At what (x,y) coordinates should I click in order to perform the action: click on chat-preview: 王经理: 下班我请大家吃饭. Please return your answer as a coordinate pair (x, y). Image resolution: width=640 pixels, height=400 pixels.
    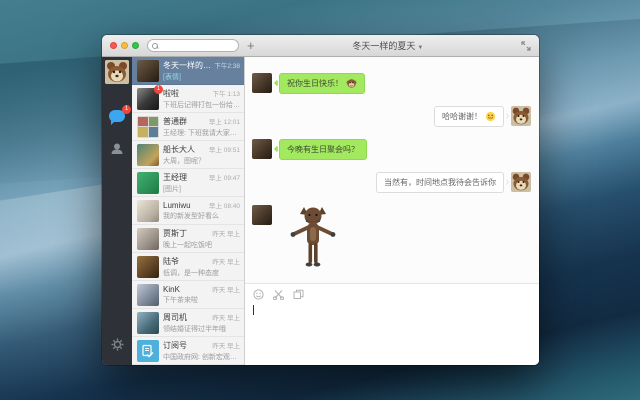
    Looking at the image, I should click on (201, 133).